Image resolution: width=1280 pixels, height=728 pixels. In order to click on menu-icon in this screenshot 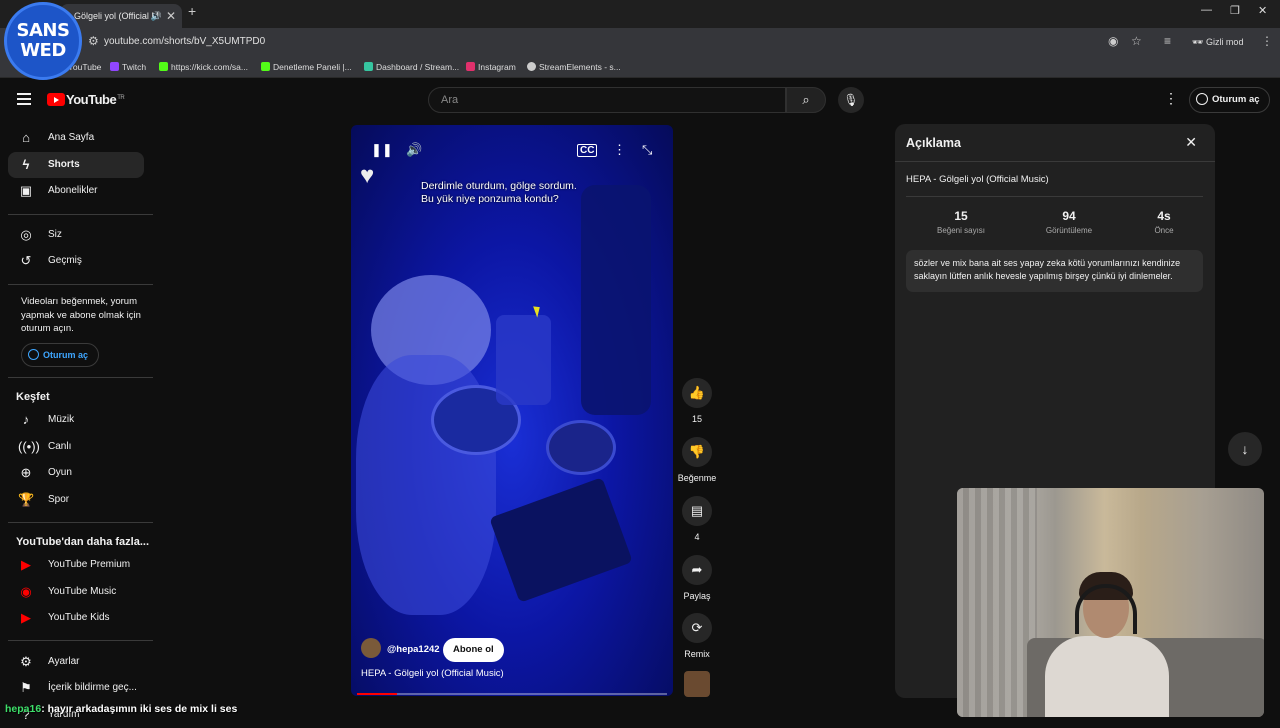, I will do `click(24, 100)`.